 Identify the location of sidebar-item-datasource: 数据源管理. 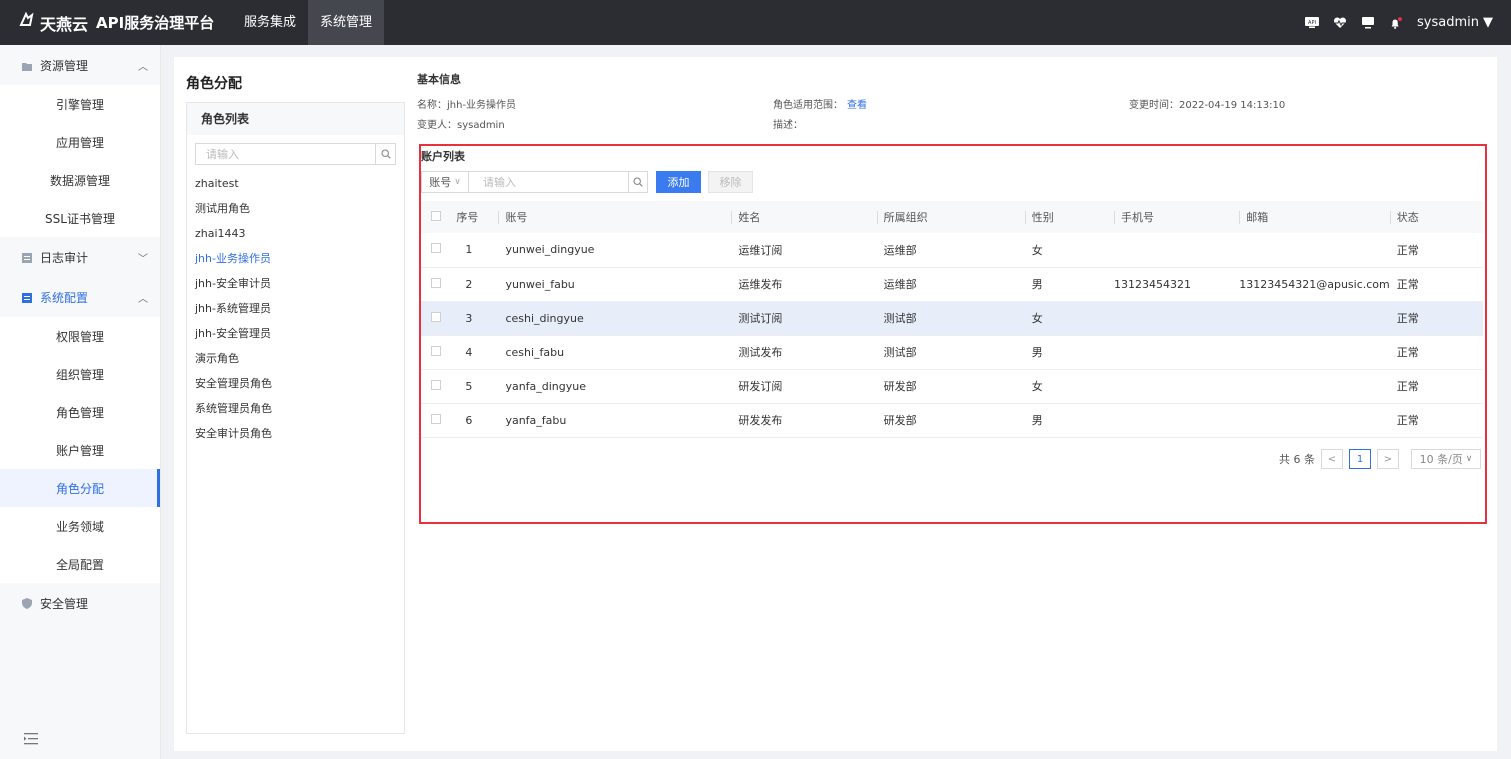
(80, 180).